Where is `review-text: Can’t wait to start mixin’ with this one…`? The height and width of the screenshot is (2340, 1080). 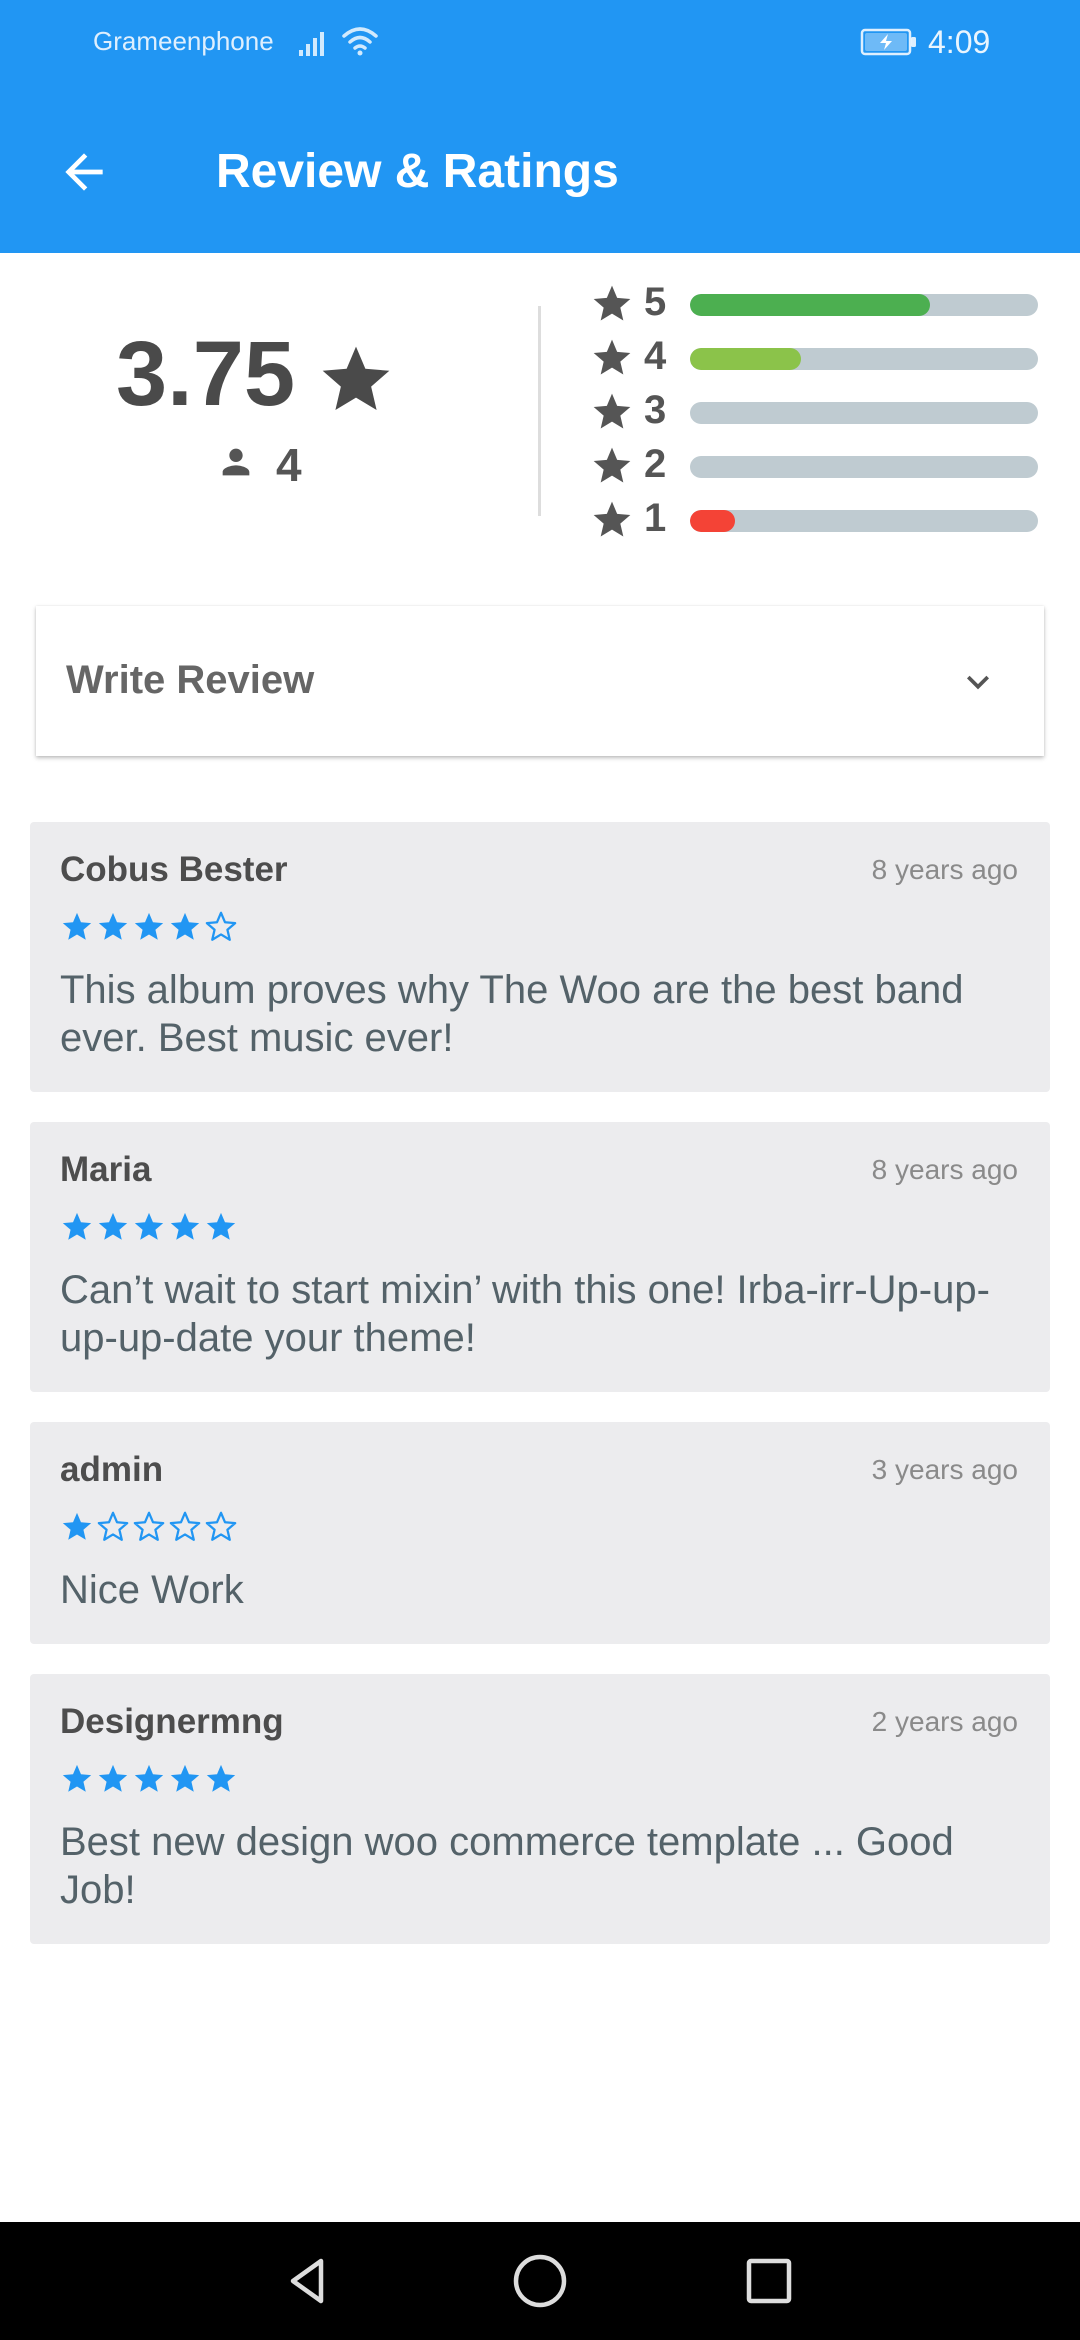 review-text: Can’t wait to start mixin’ with this one… is located at coordinates (525, 1314).